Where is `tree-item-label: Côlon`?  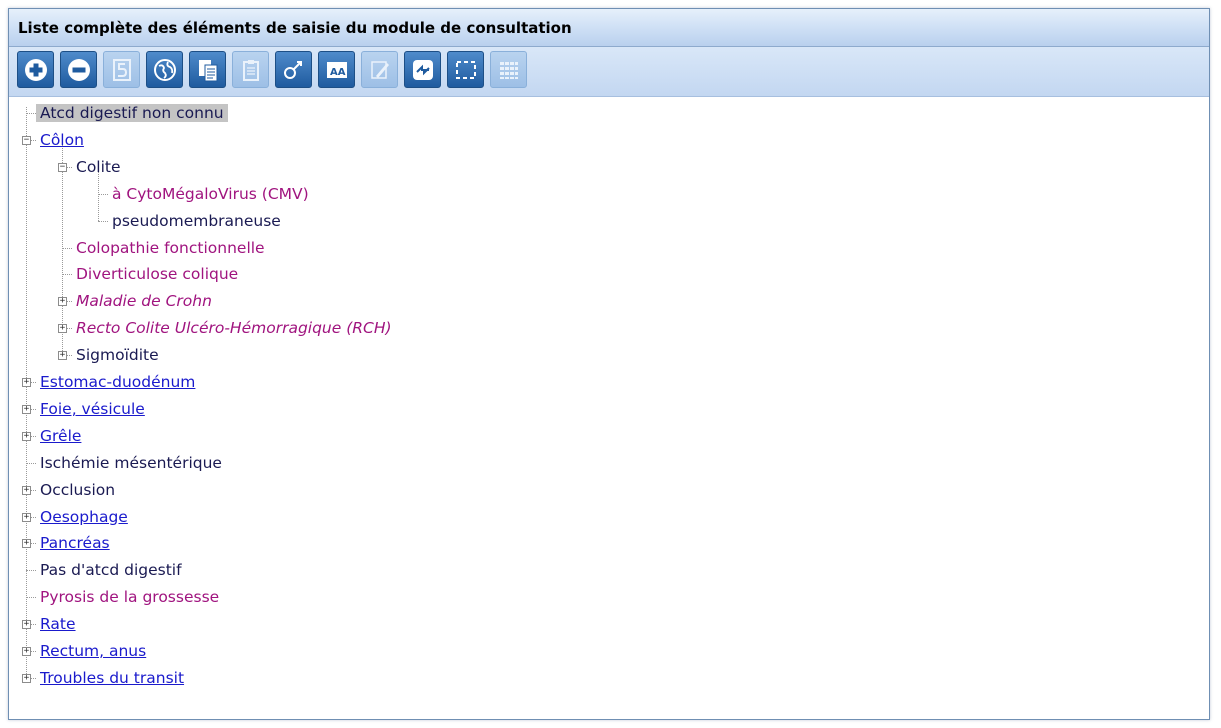
tree-item-label: Côlon is located at coordinates (62, 139).